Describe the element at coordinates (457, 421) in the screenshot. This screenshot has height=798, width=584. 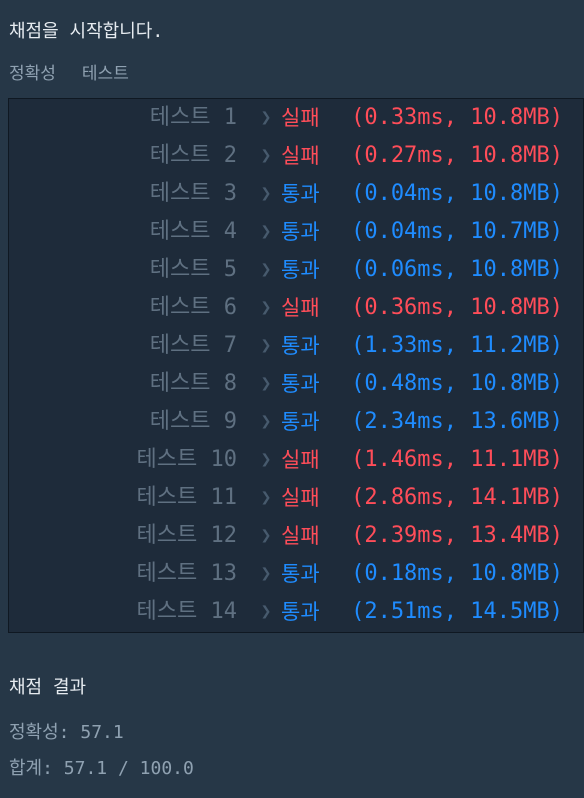
I see `test-metrics: (2.34ms, 13.6MB)` at that location.